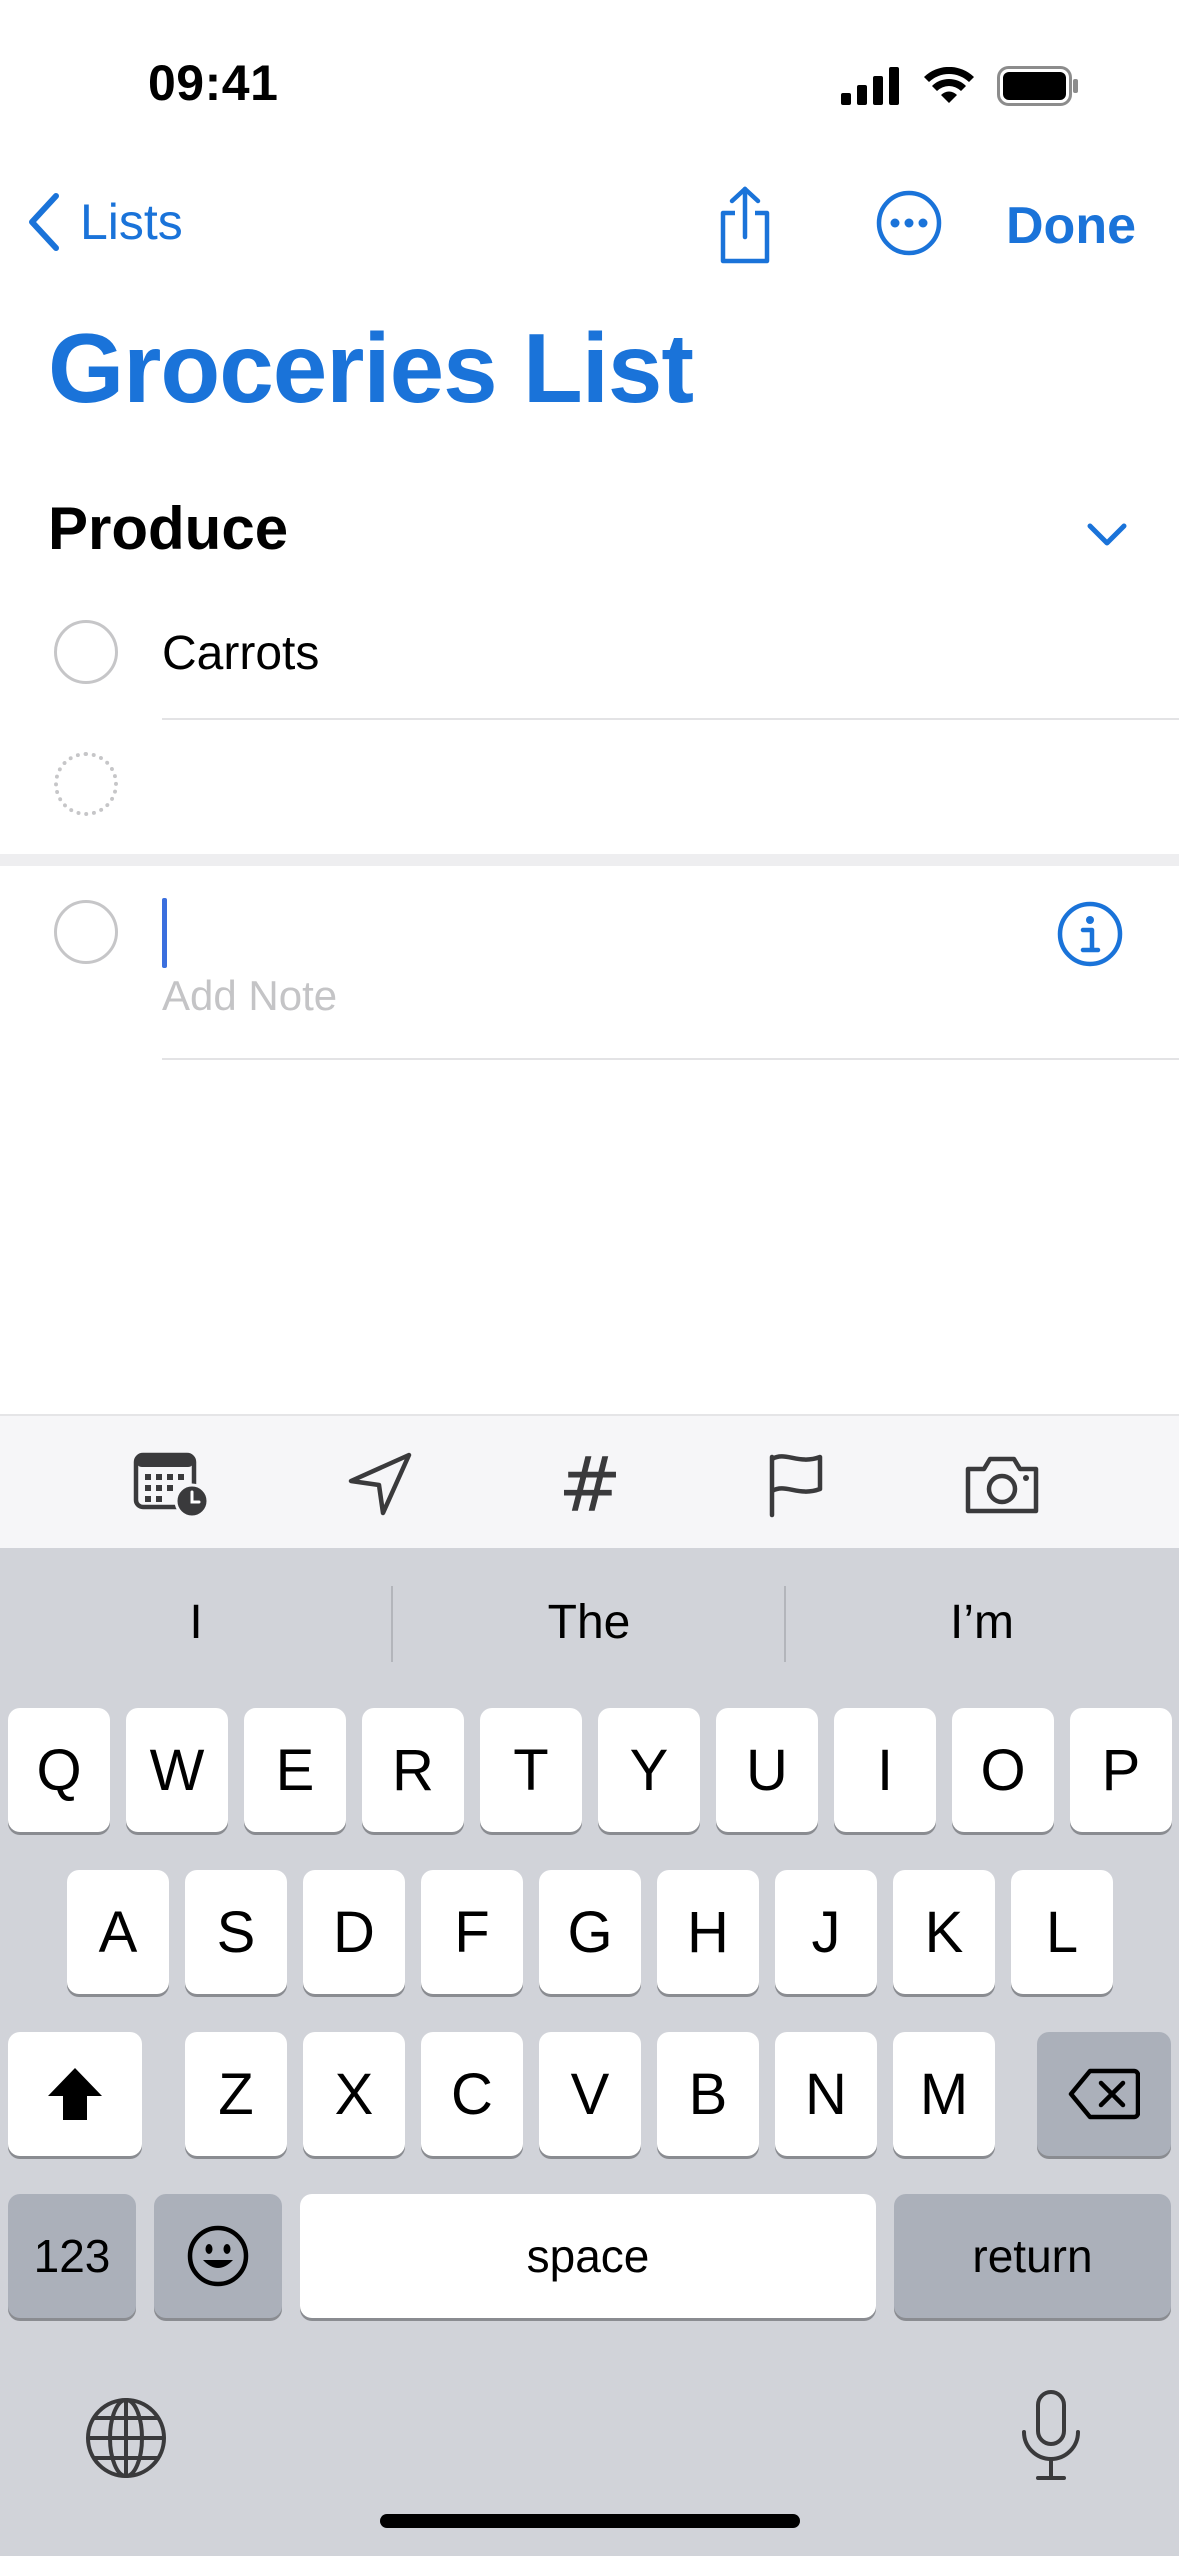 This screenshot has height=2556, width=1179. I want to click on emoji-key, so click(218, 2256).